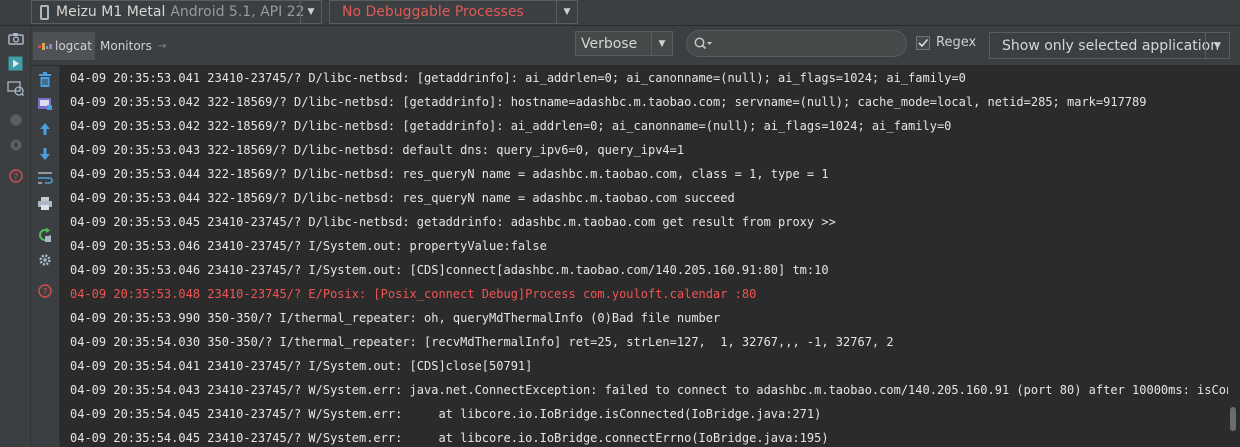 This screenshot has width=1240, height=447. I want to click on app-filter-value: Show only selected application, so click(1111, 45).